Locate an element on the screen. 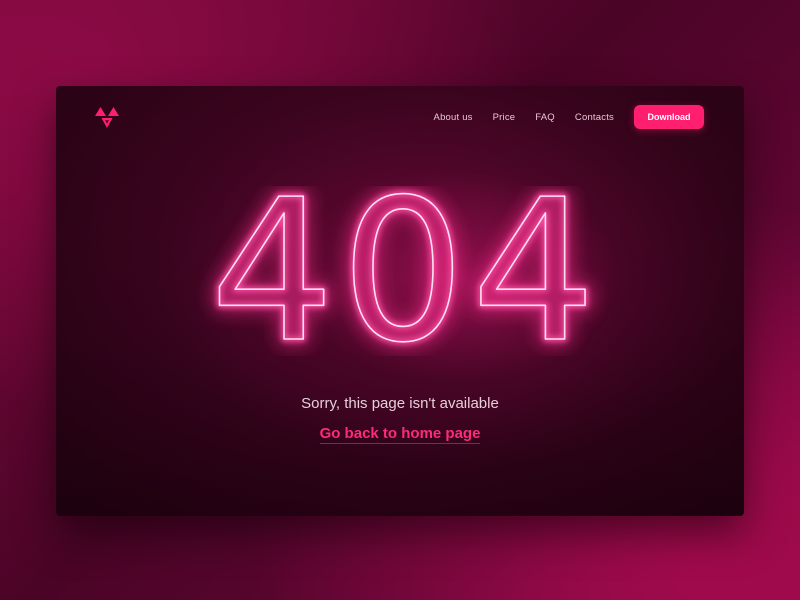  error-message: Sorry, this page isn't available is located at coordinates (400, 403).